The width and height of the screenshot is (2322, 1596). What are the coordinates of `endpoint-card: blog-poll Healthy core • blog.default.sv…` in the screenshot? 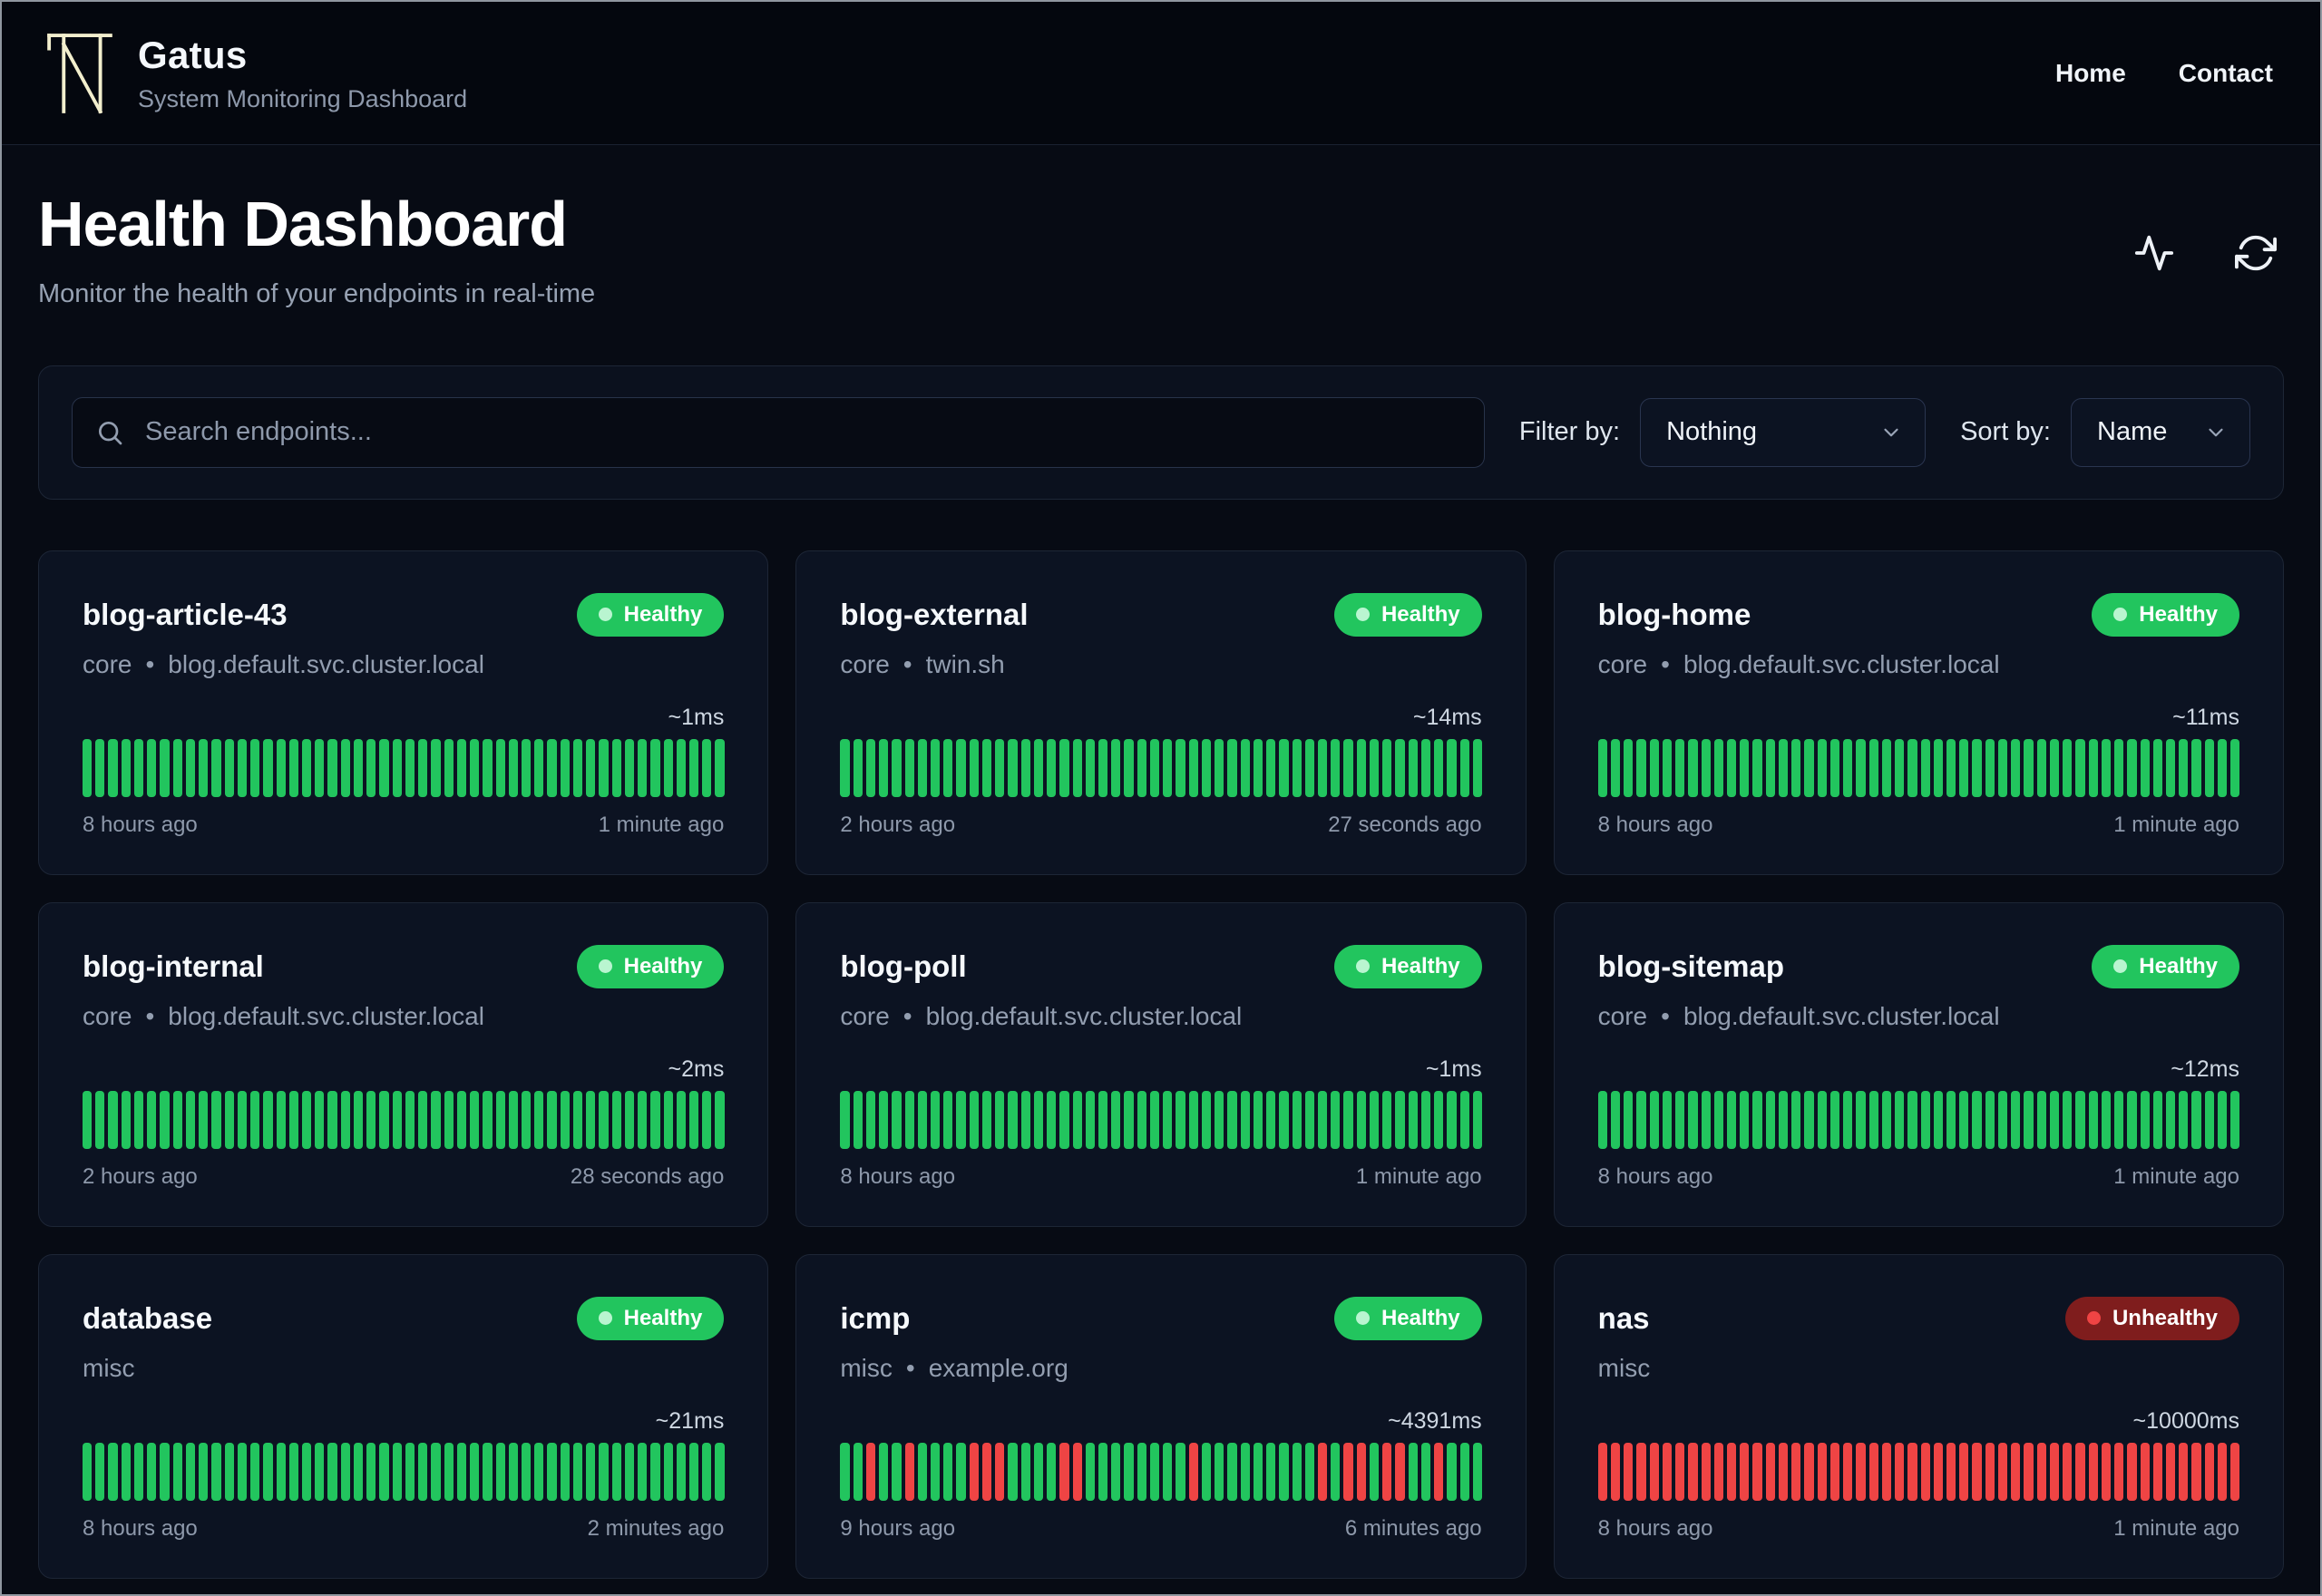 It's located at (1161, 1064).